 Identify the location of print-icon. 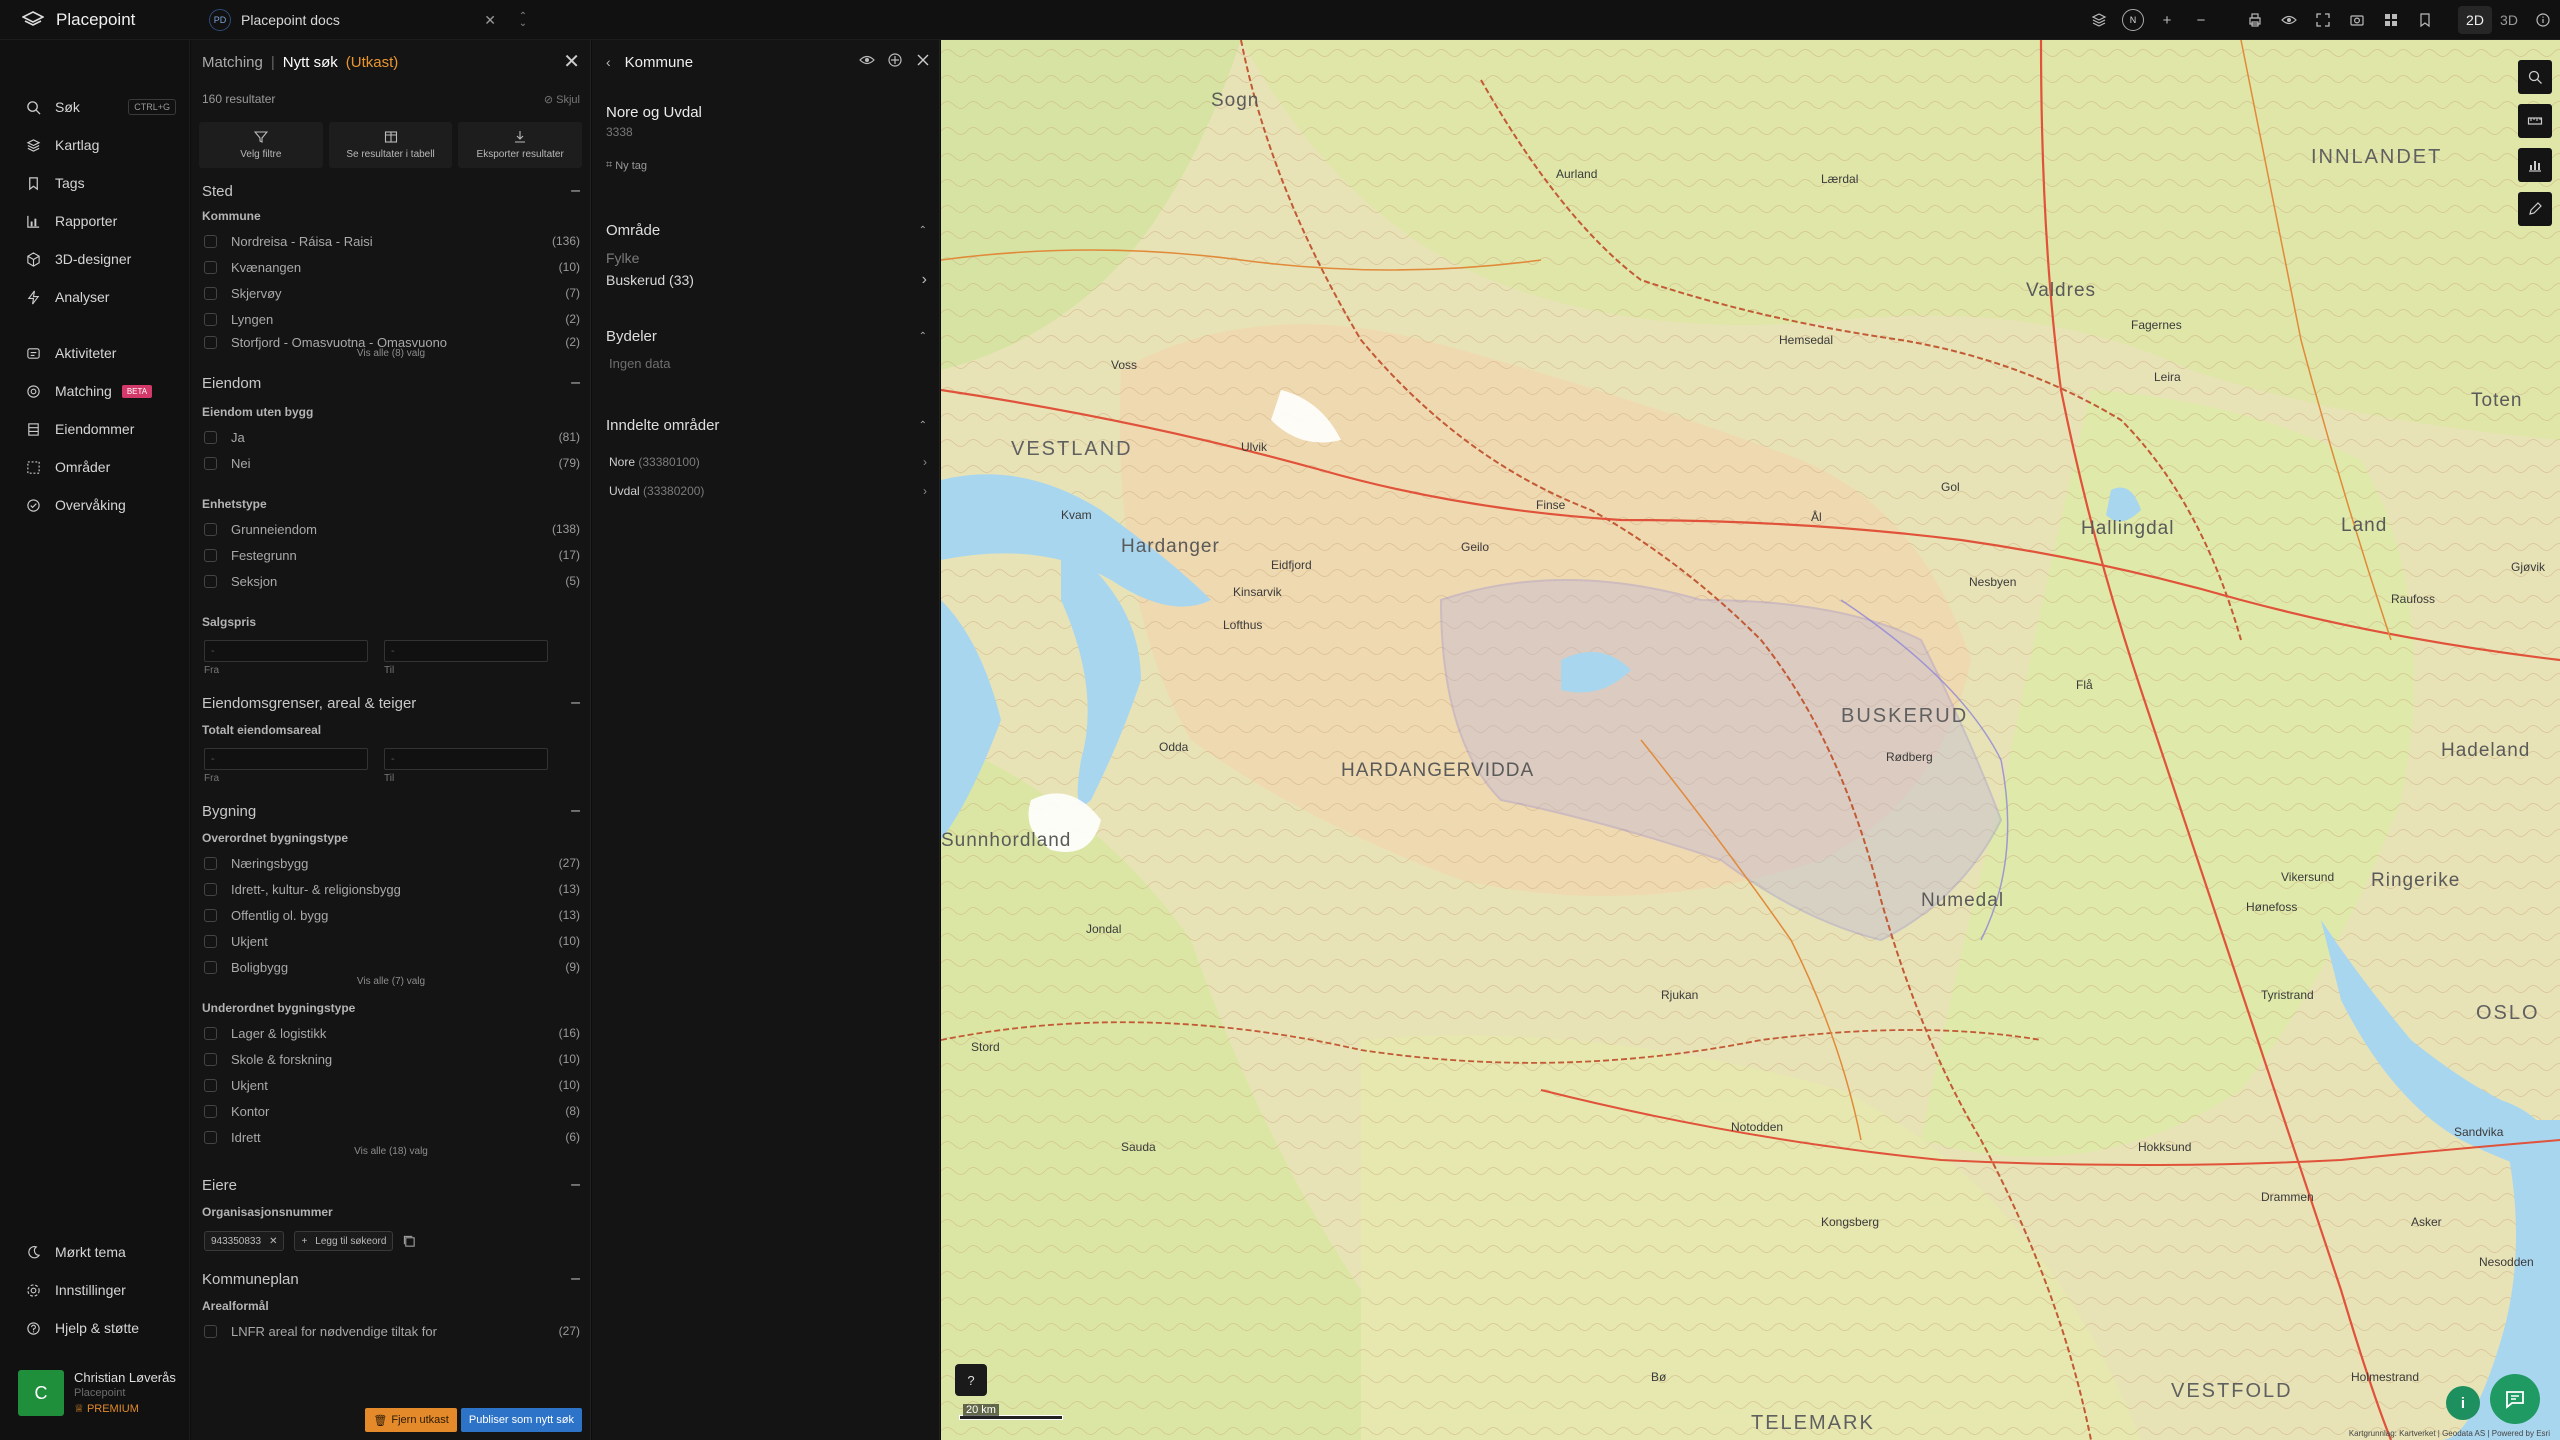
(2255, 20).